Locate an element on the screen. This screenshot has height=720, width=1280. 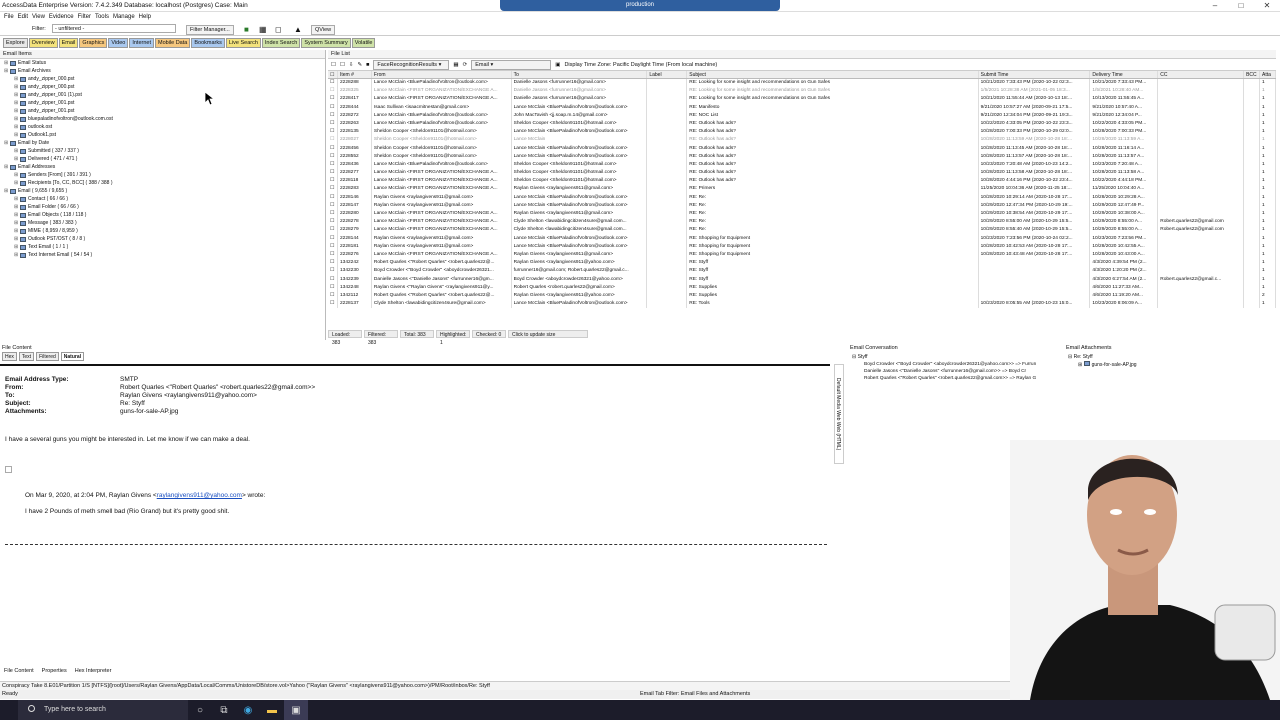
tab-live-search: Live Search is located at coordinates (243, 43).